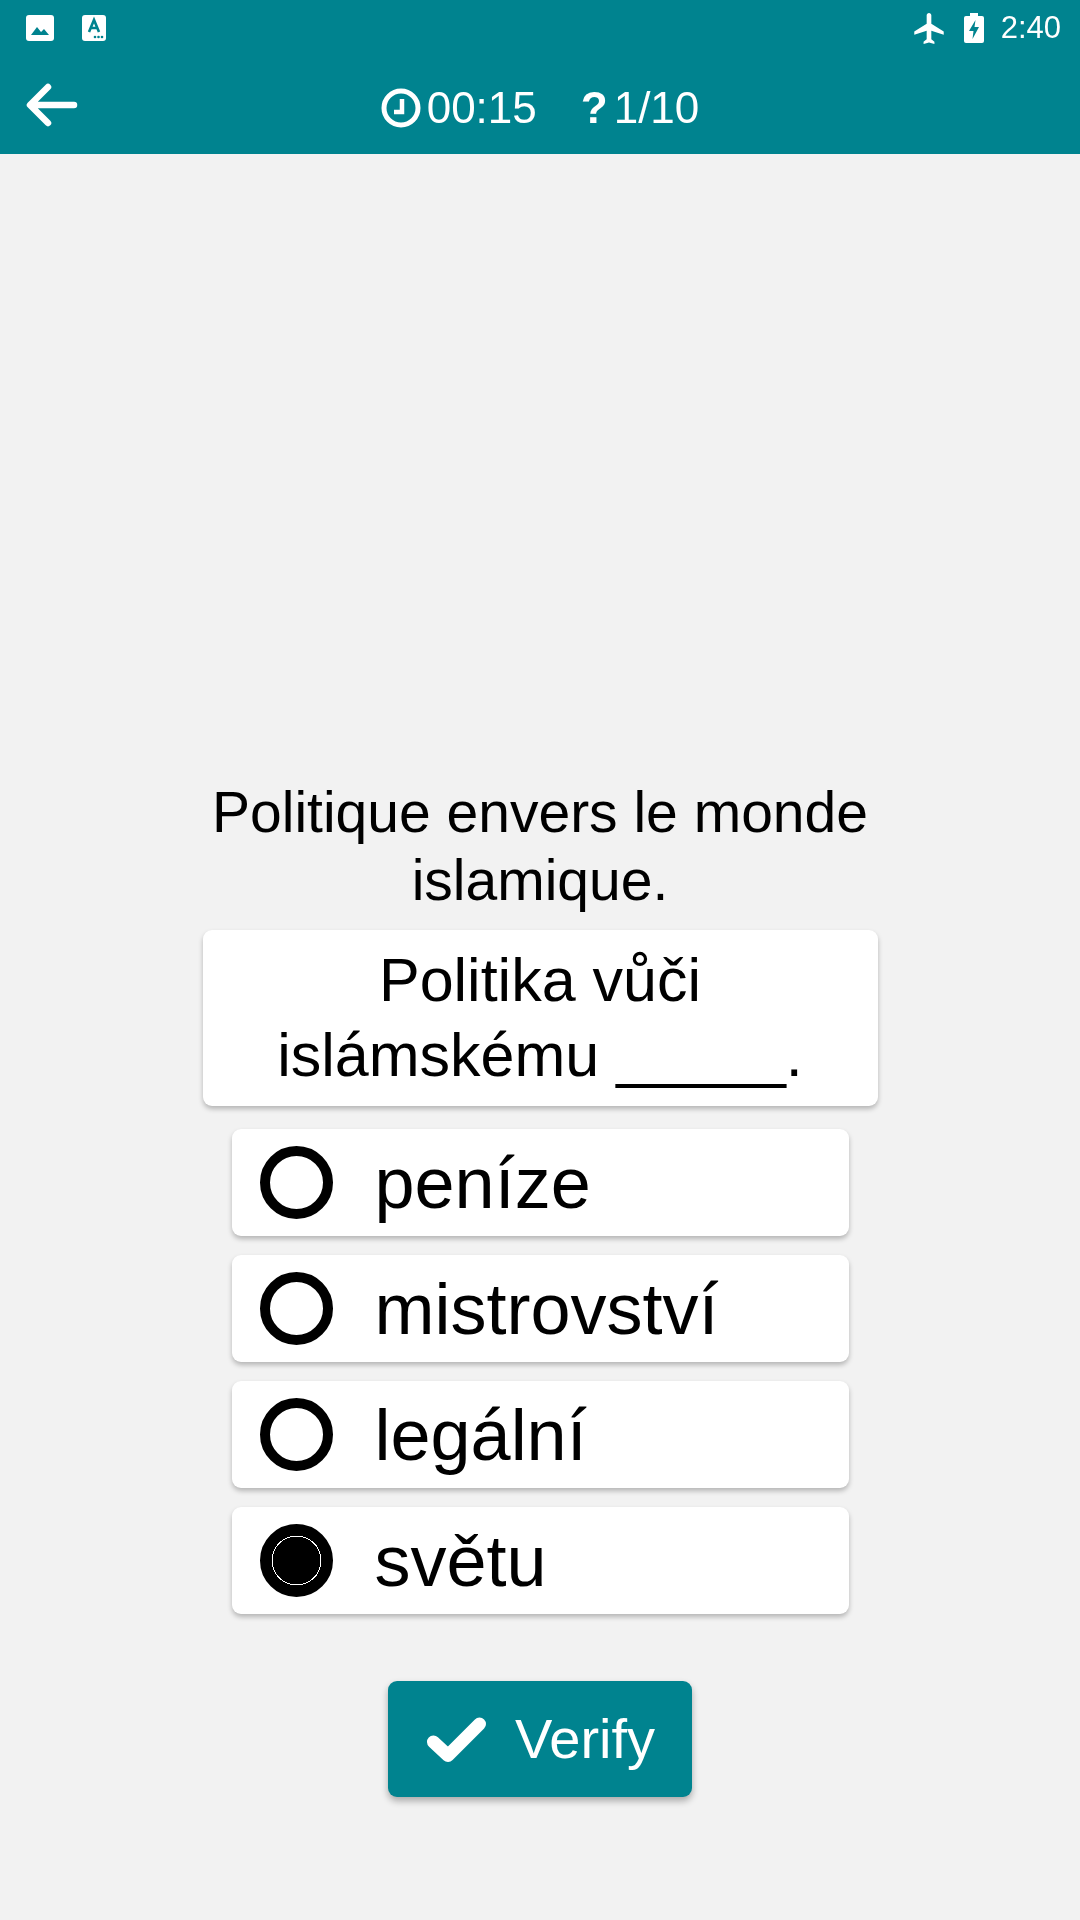 The height and width of the screenshot is (1920, 1080). What do you see at coordinates (456, 1739) in the screenshot?
I see `check-icon` at bounding box center [456, 1739].